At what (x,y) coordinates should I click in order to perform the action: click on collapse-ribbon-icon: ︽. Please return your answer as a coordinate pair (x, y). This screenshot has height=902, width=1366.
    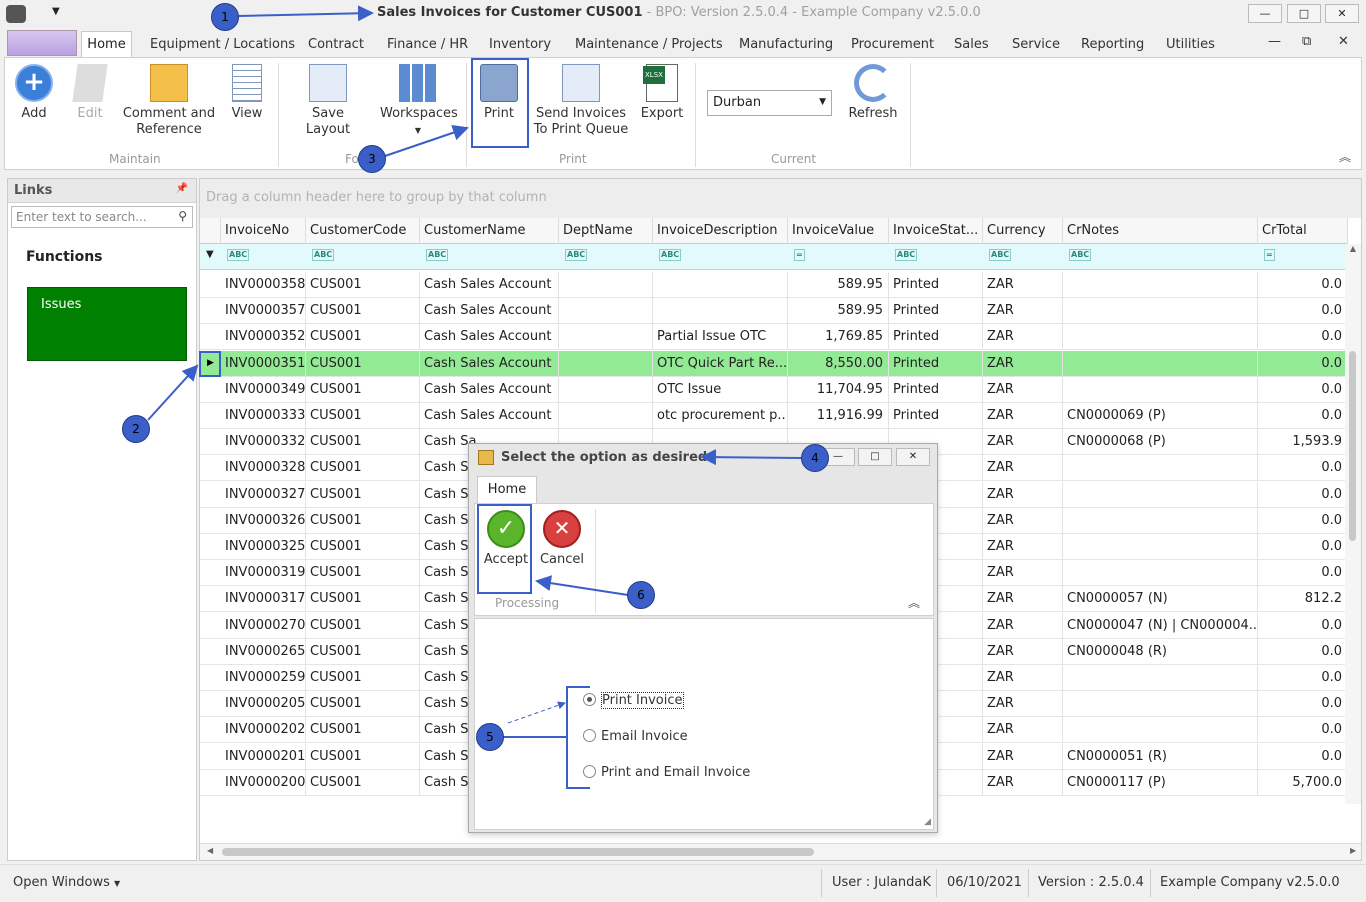
    Looking at the image, I should click on (1345, 156).